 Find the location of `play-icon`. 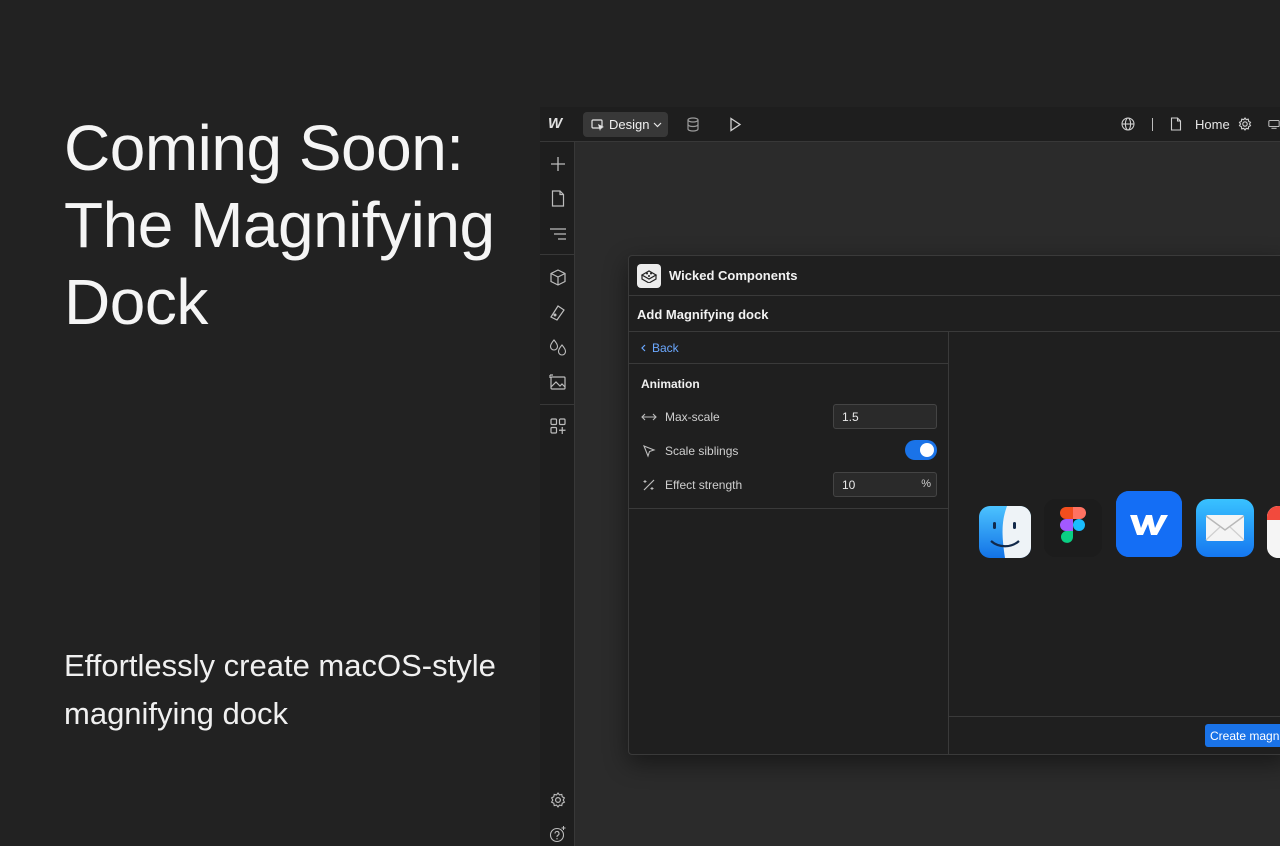

play-icon is located at coordinates (735, 124).